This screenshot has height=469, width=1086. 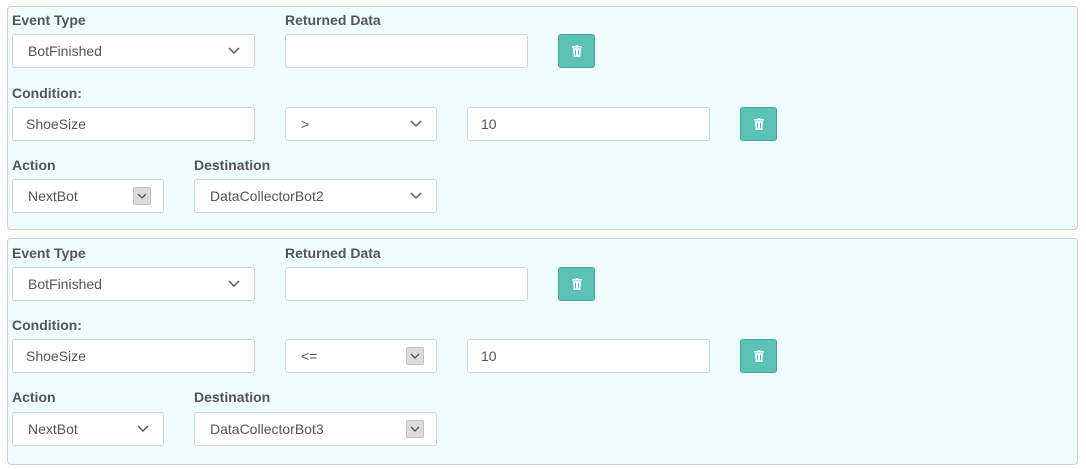 What do you see at coordinates (361, 356) in the screenshot?
I see `condition-operator-select: <=` at bounding box center [361, 356].